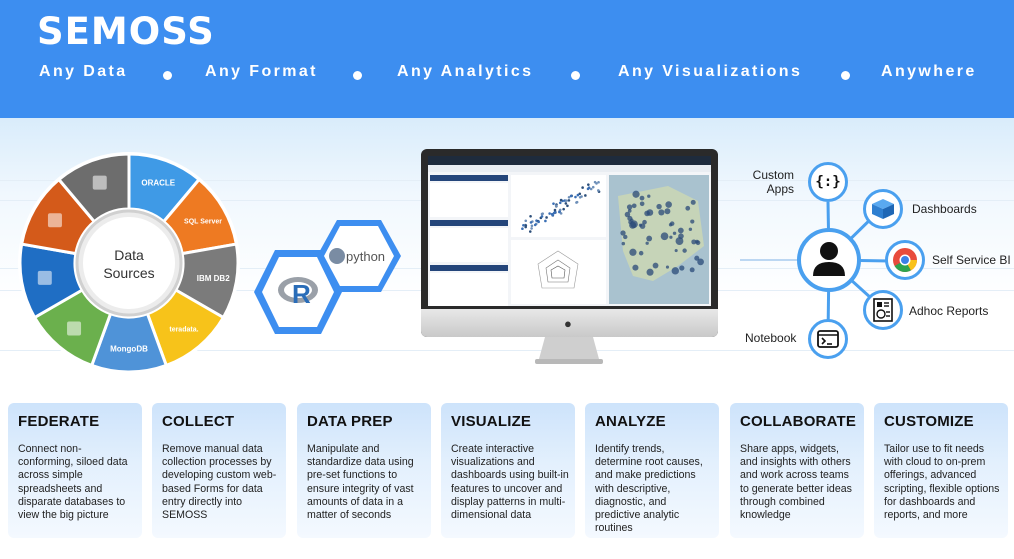 The image size is (1014, 559). Describe the element at coordinates (365, 256) in the screenshot. I see `svg-text: python` at that location.